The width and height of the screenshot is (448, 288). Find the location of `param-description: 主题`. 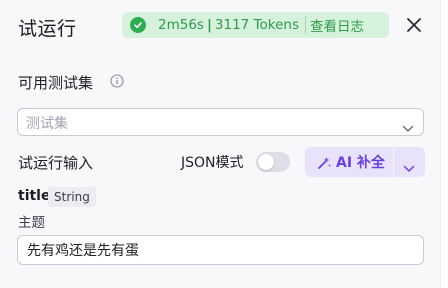

param-description: 主题 is located at coordinates (31, 223).